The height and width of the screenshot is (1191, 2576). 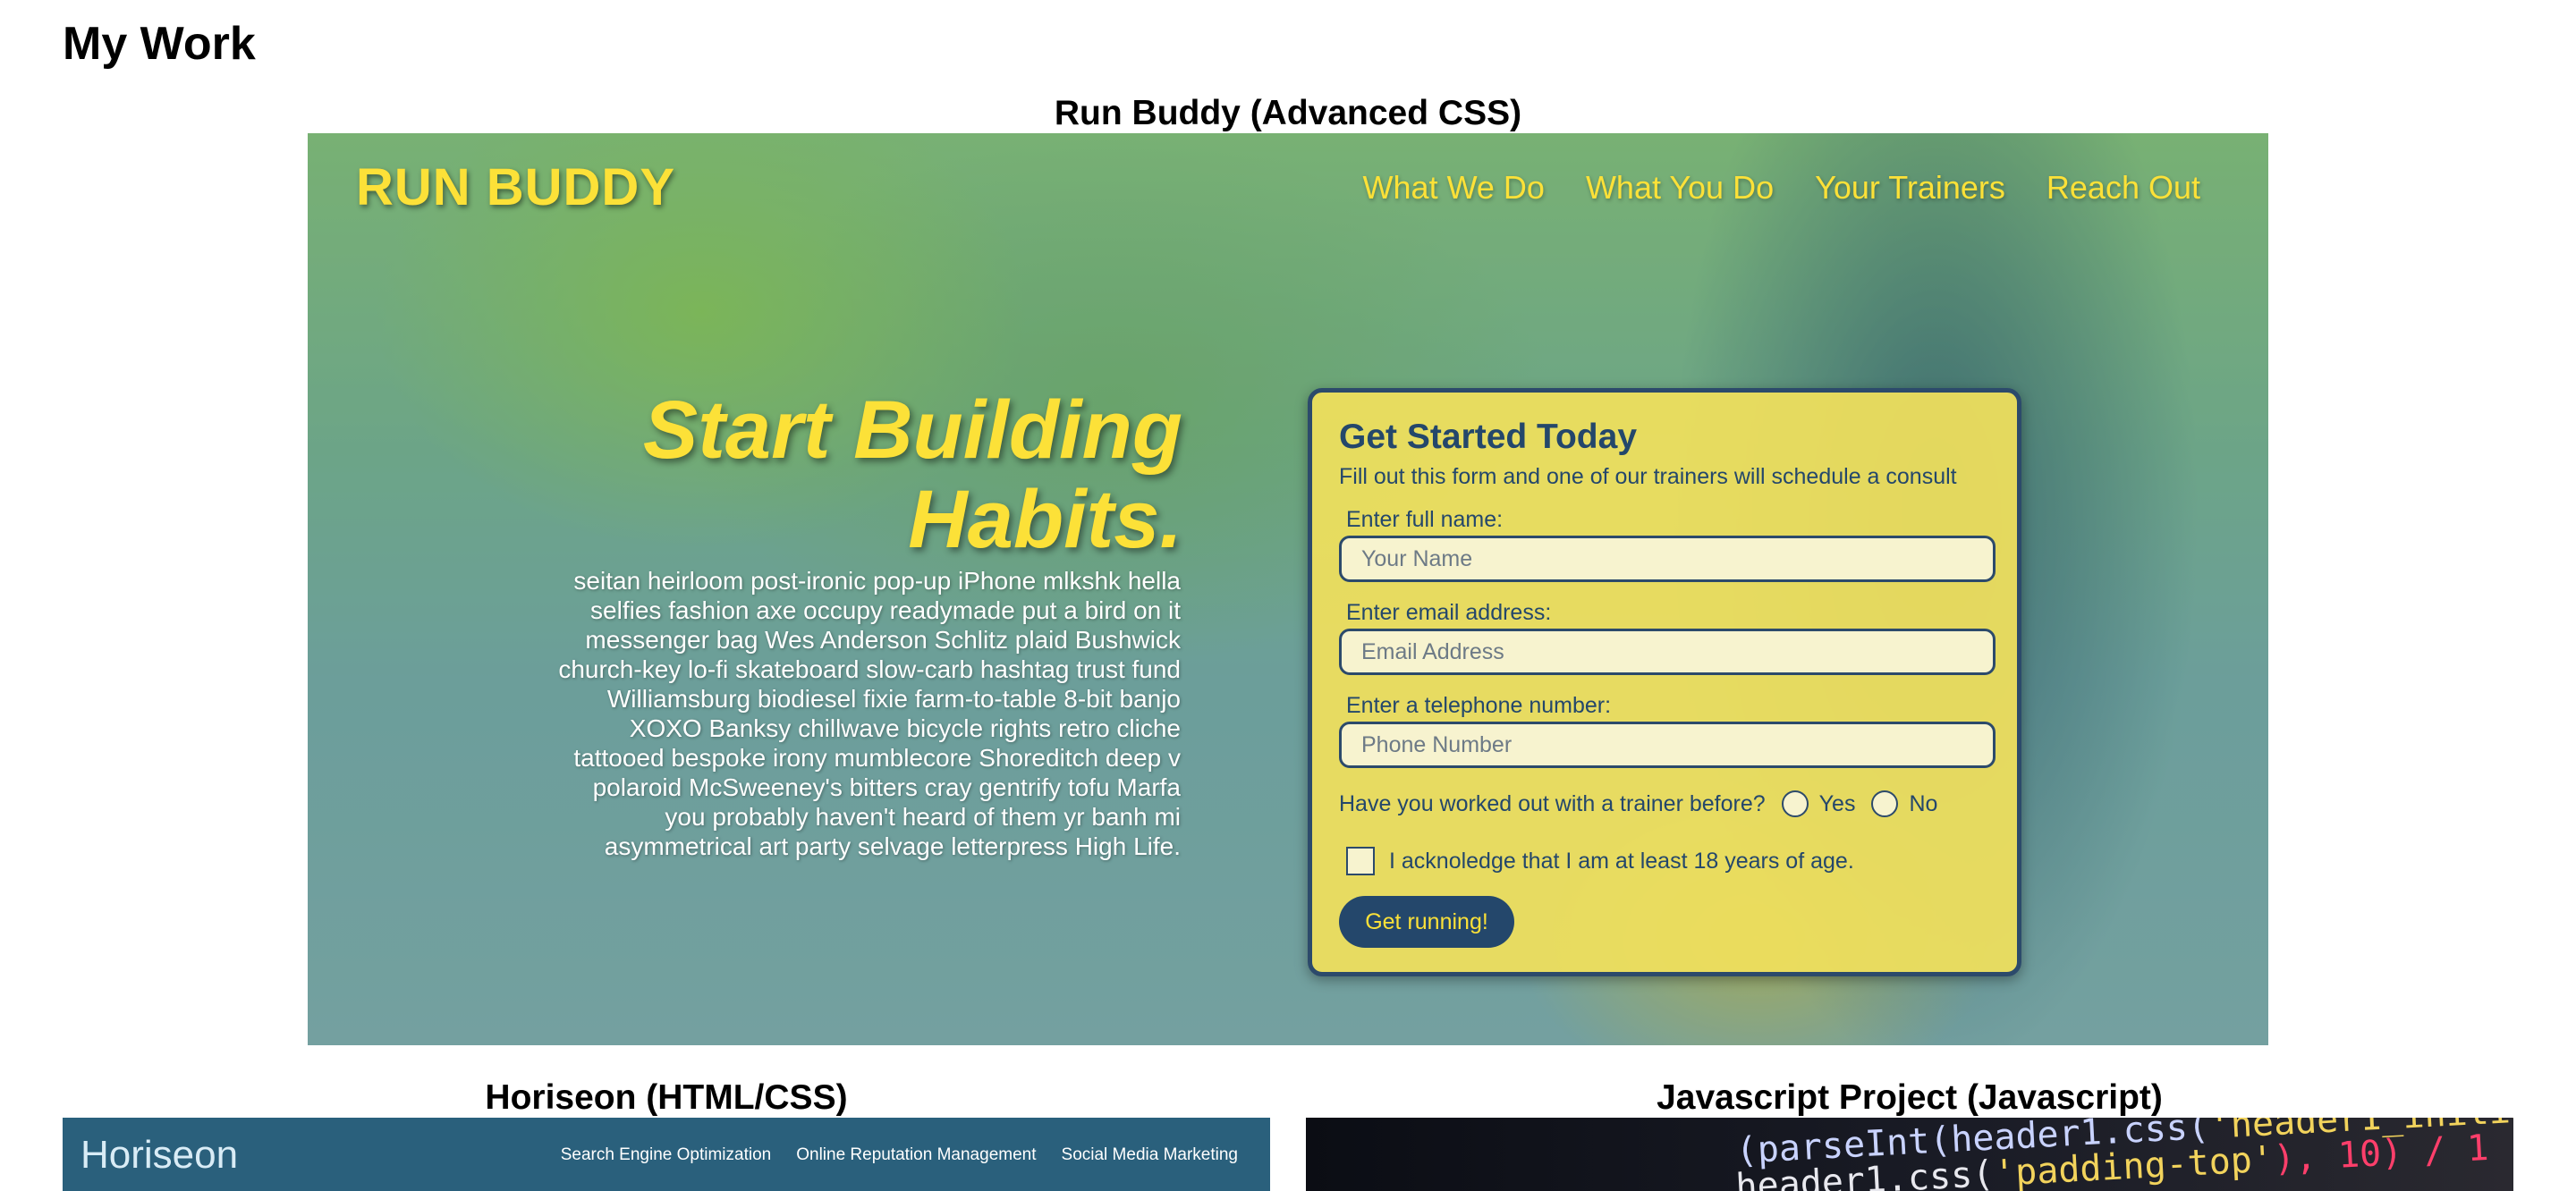 What do you see at coordinates (1426, 922) in the screenshot?
I see `get-running-button: Get running!` at bounding box center [1426, 922].